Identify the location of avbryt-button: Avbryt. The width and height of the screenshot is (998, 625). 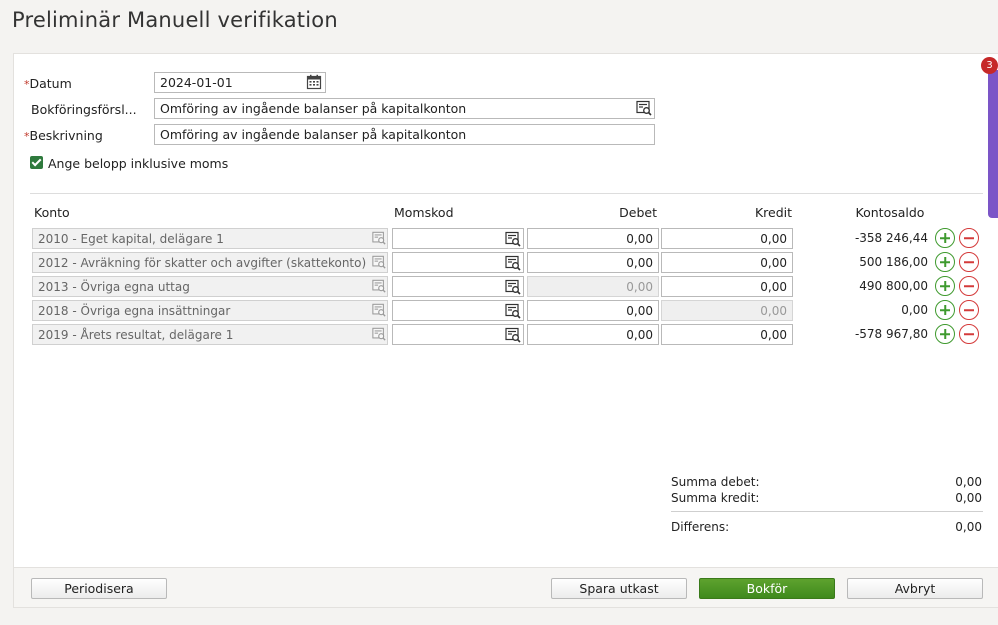
(915, 588).